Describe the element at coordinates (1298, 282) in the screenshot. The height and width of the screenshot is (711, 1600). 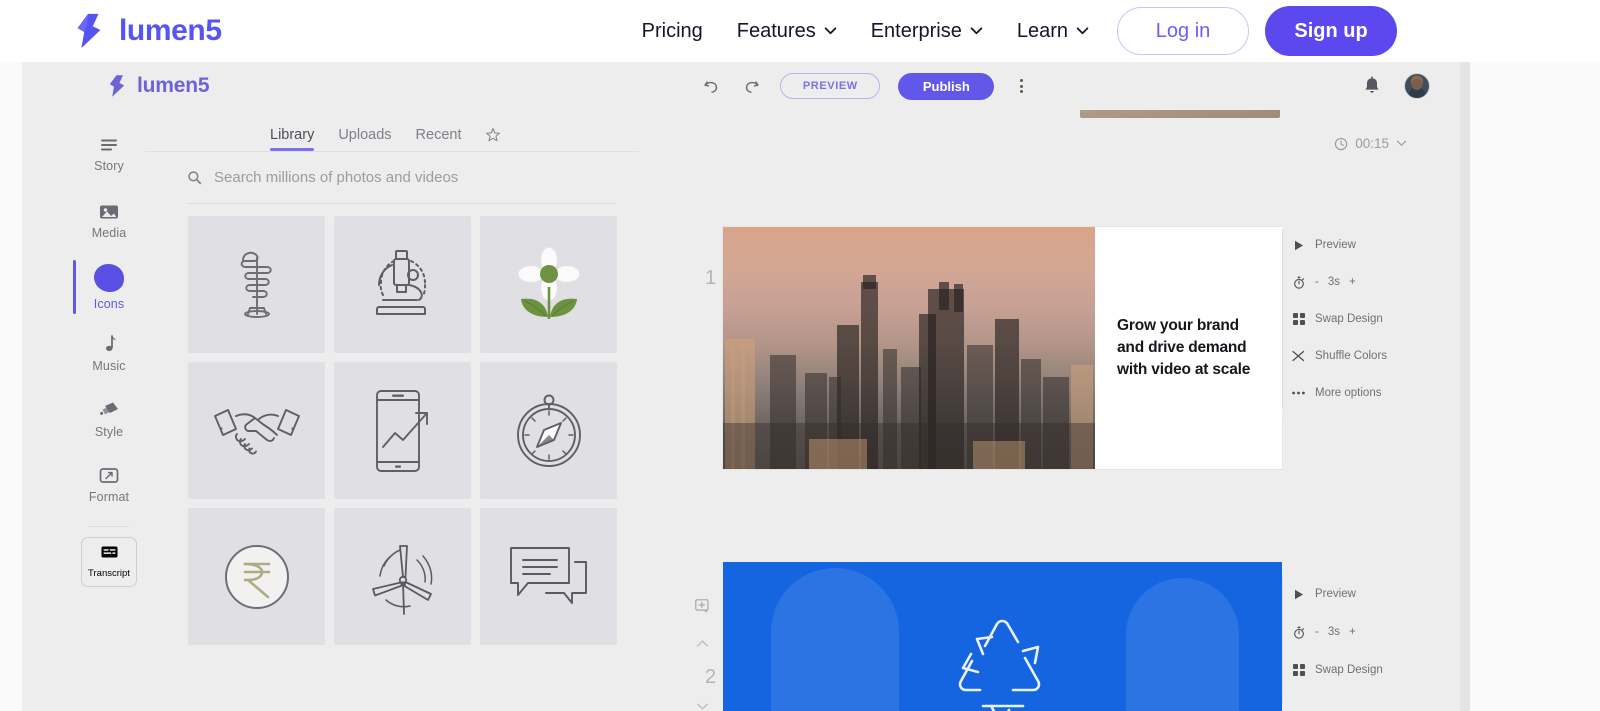
I see `stopwatch-icon` at that location.